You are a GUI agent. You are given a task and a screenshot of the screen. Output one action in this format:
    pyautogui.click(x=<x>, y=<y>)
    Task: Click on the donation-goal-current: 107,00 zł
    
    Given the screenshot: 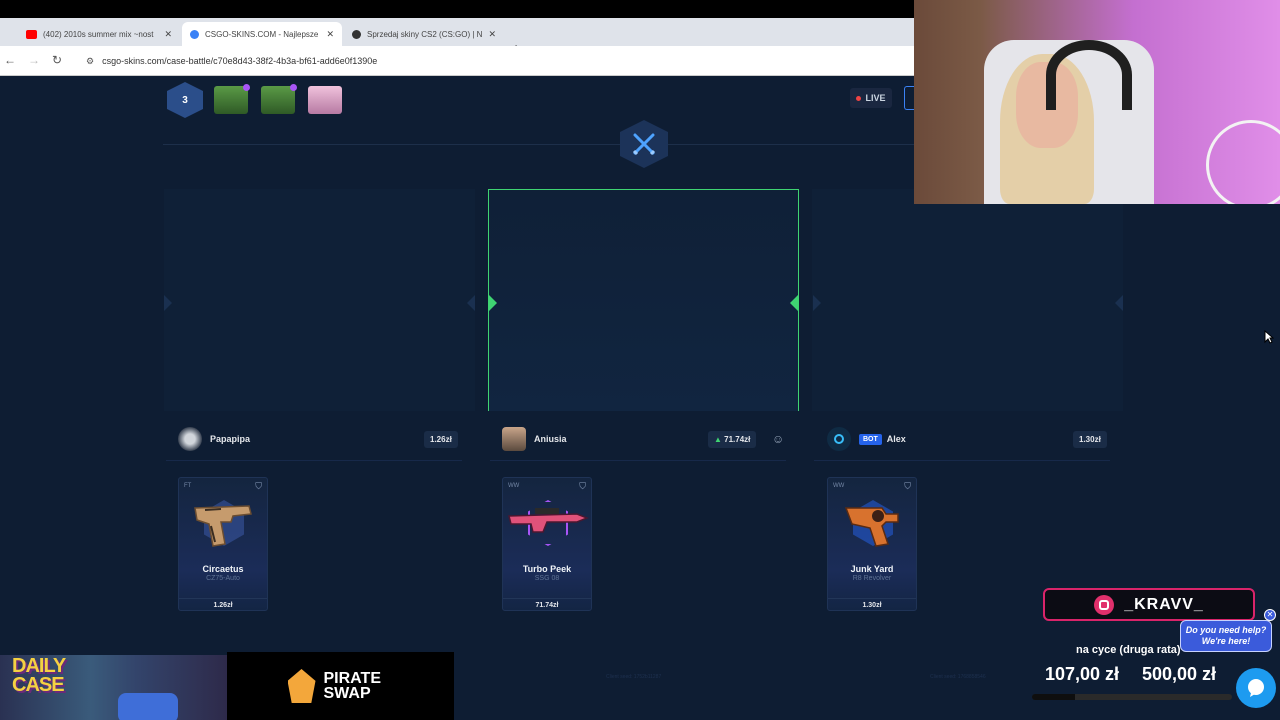 What is the action you would take?
    pyautogui.click(x=1082, y=674)
    